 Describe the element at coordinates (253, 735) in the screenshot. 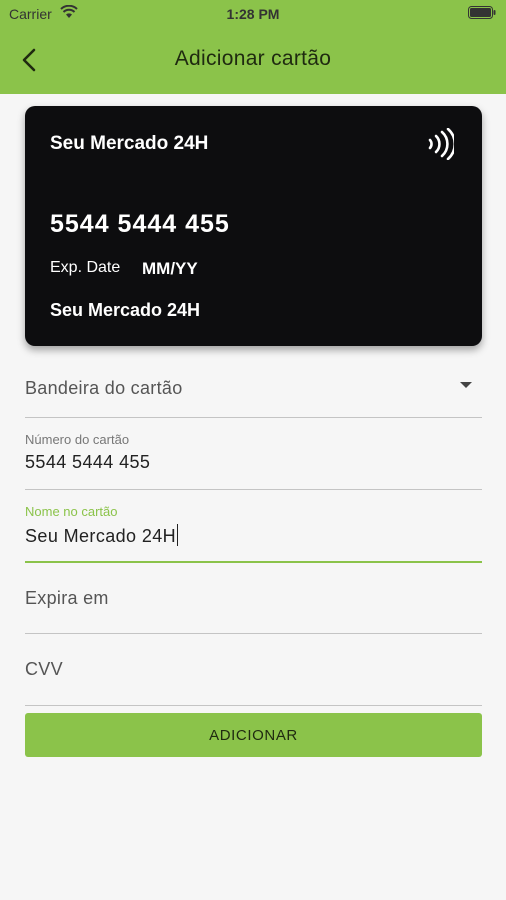

I see `add-card-button: ADICIONAR` at that location.